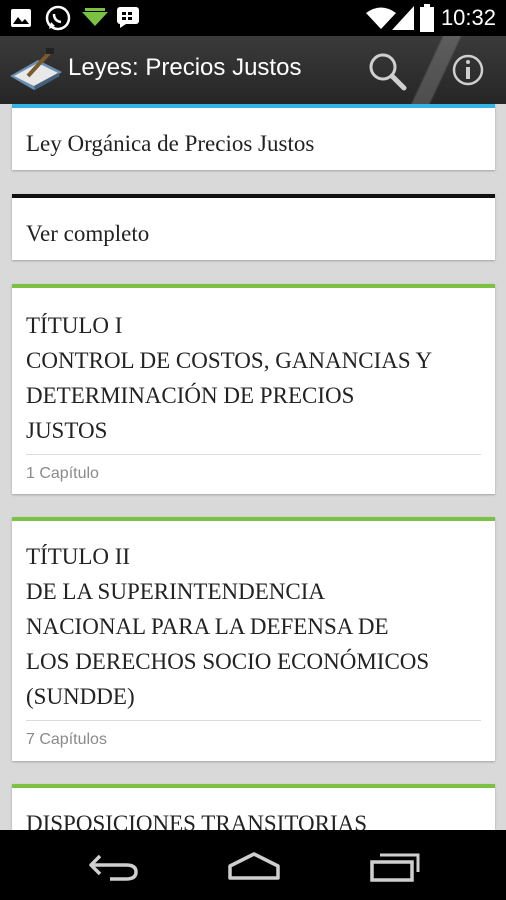 The height and width of the screenshot is (900, 506). I want to click on app-title: Leyes: Precios Justos, so click(185, 67).